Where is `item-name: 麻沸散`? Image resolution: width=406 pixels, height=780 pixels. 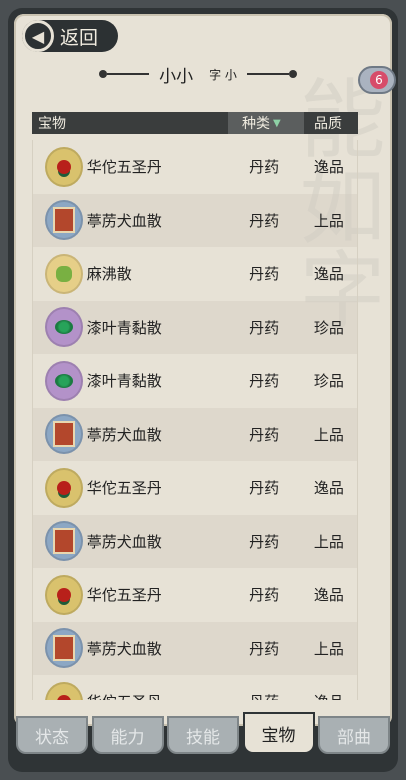
item-name: 麻沸散 is located at coordinates (109, 274).